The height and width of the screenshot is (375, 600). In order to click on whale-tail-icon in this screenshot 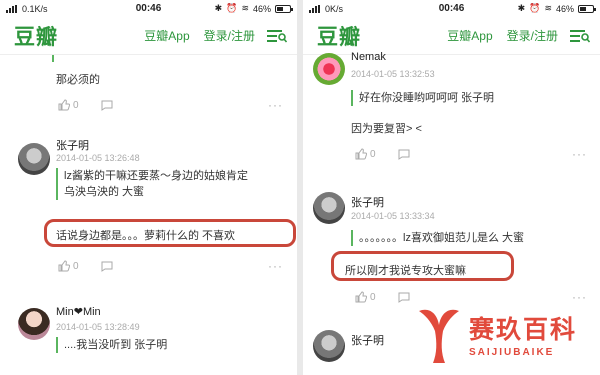, I will do `click(439, 336)`.